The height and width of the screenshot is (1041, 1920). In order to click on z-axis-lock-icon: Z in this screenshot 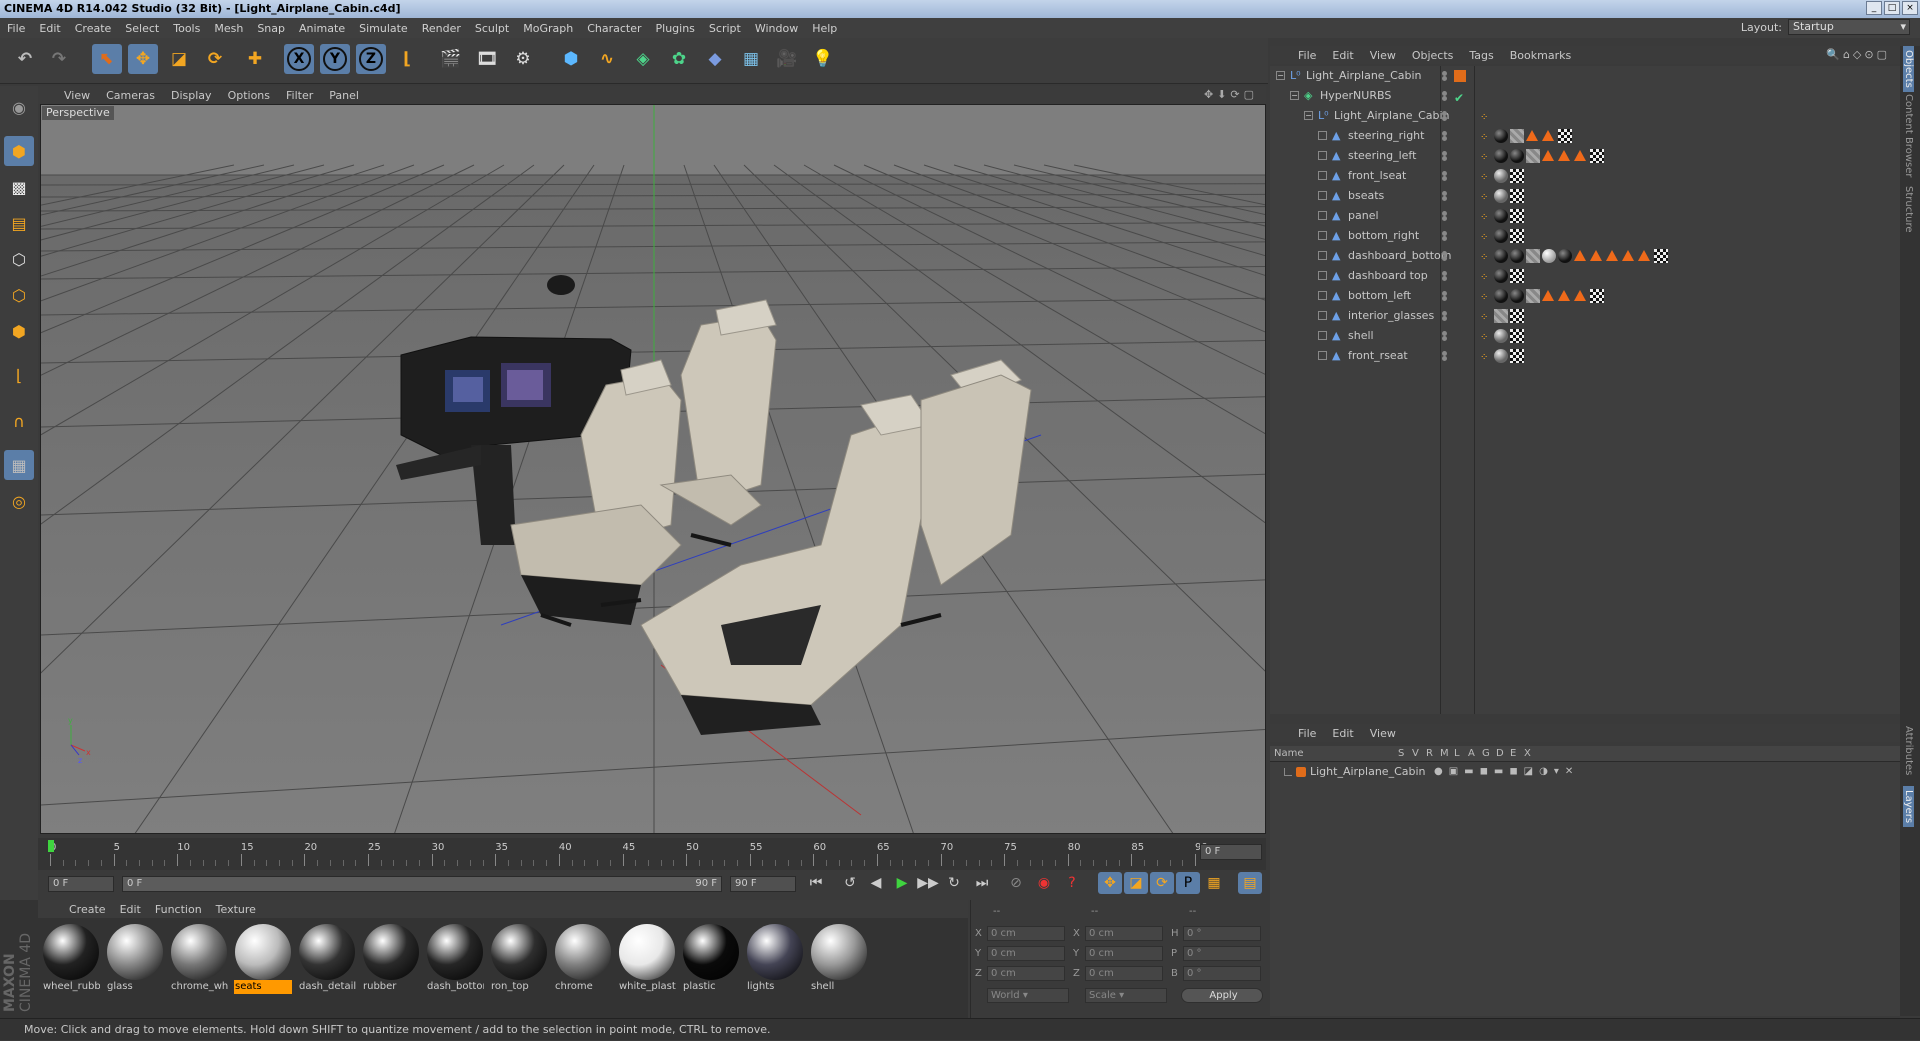, I will do `click(371, 59)`.